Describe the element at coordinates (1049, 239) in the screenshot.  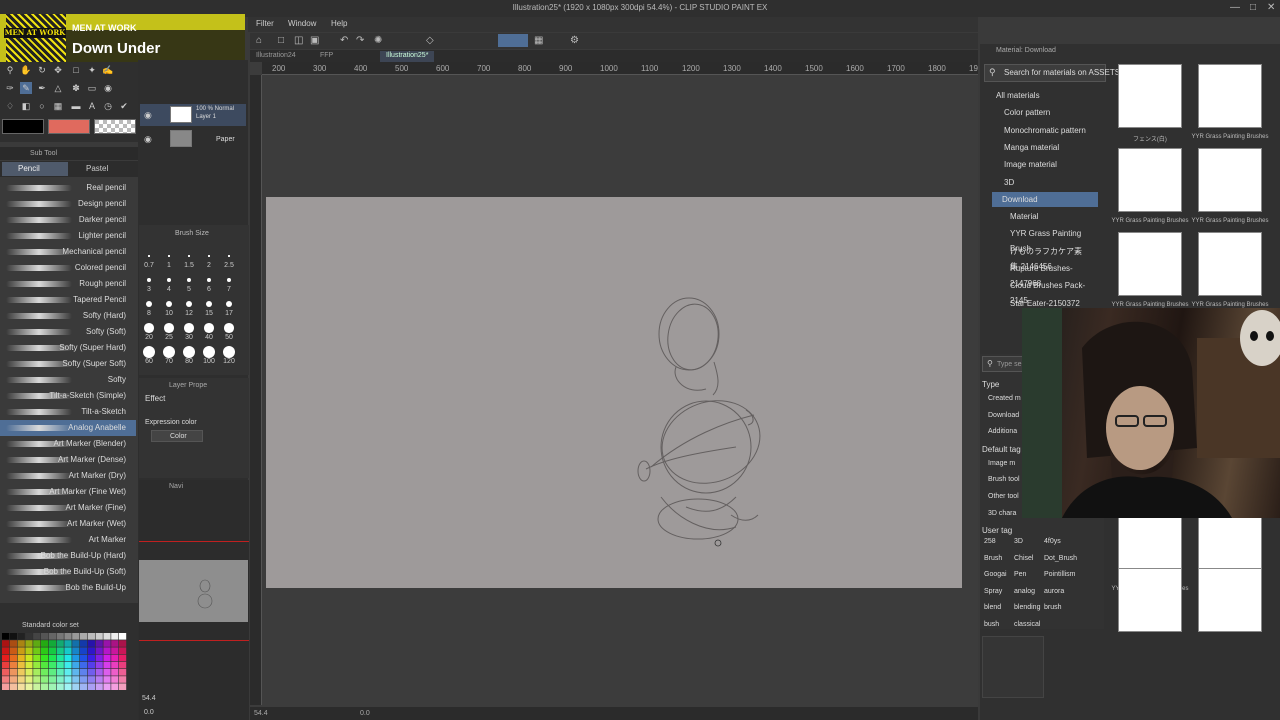
I see `material-tree-item: YYR Grass Painting Brush` at that location.